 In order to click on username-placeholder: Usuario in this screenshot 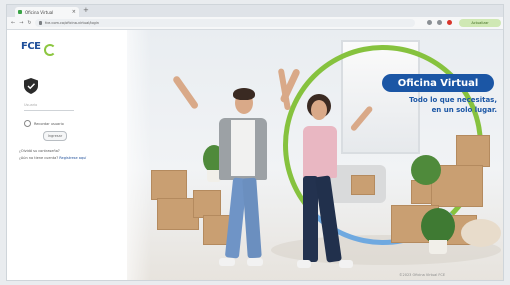, I will do `click(31, 105)`.